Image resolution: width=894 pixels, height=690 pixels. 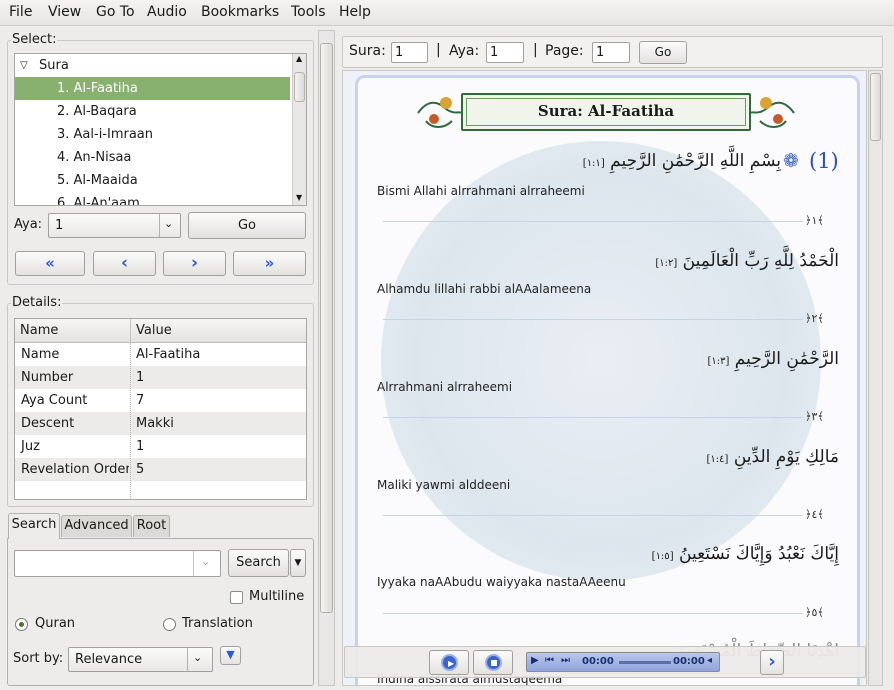 I want to click on quran-radio, so click(x=21, y=624).